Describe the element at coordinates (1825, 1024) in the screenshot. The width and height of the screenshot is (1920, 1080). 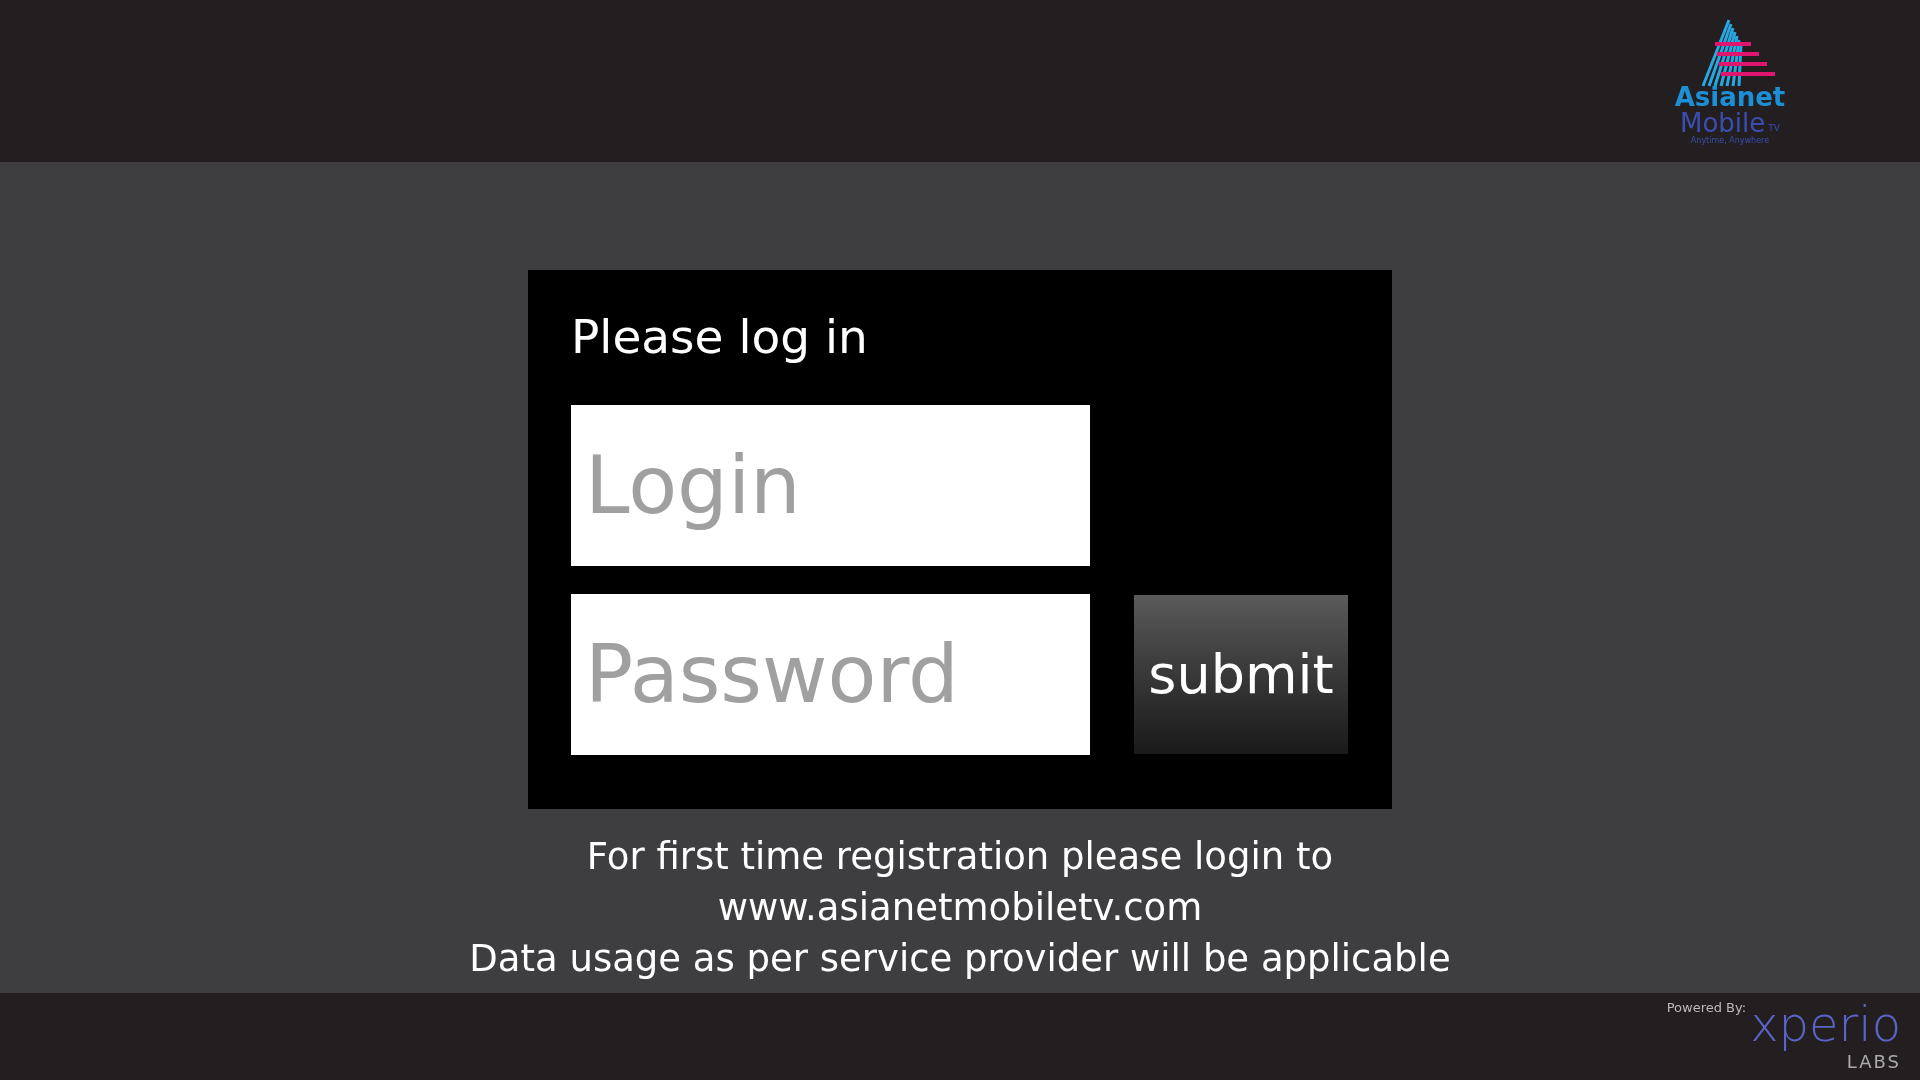
I see `footer-brand: xperio` at that location.